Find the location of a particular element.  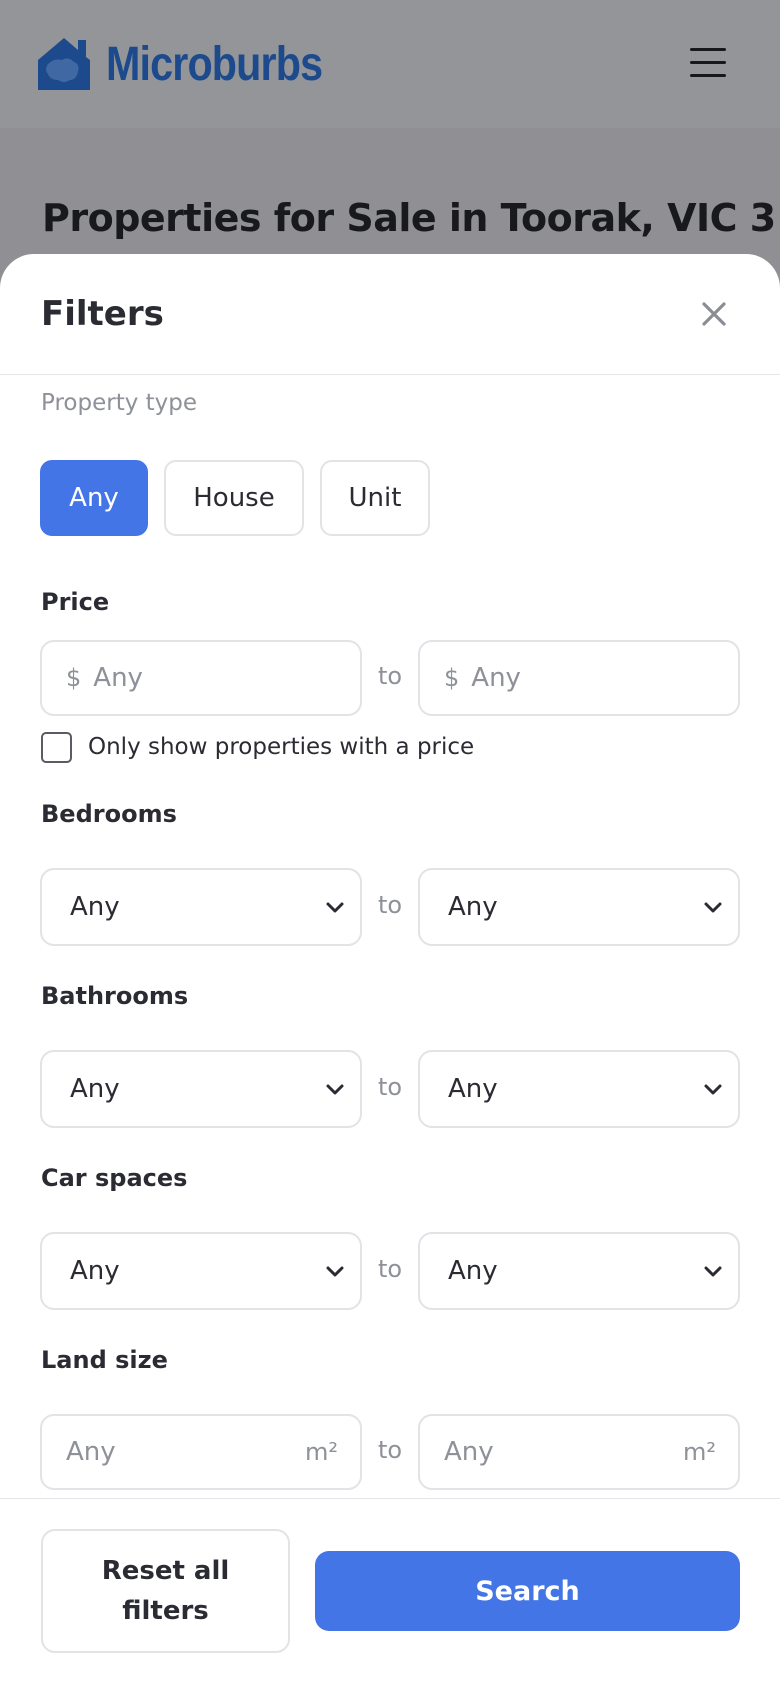

property-type-unit-chip: Unit is located at coordinates (375, 498).